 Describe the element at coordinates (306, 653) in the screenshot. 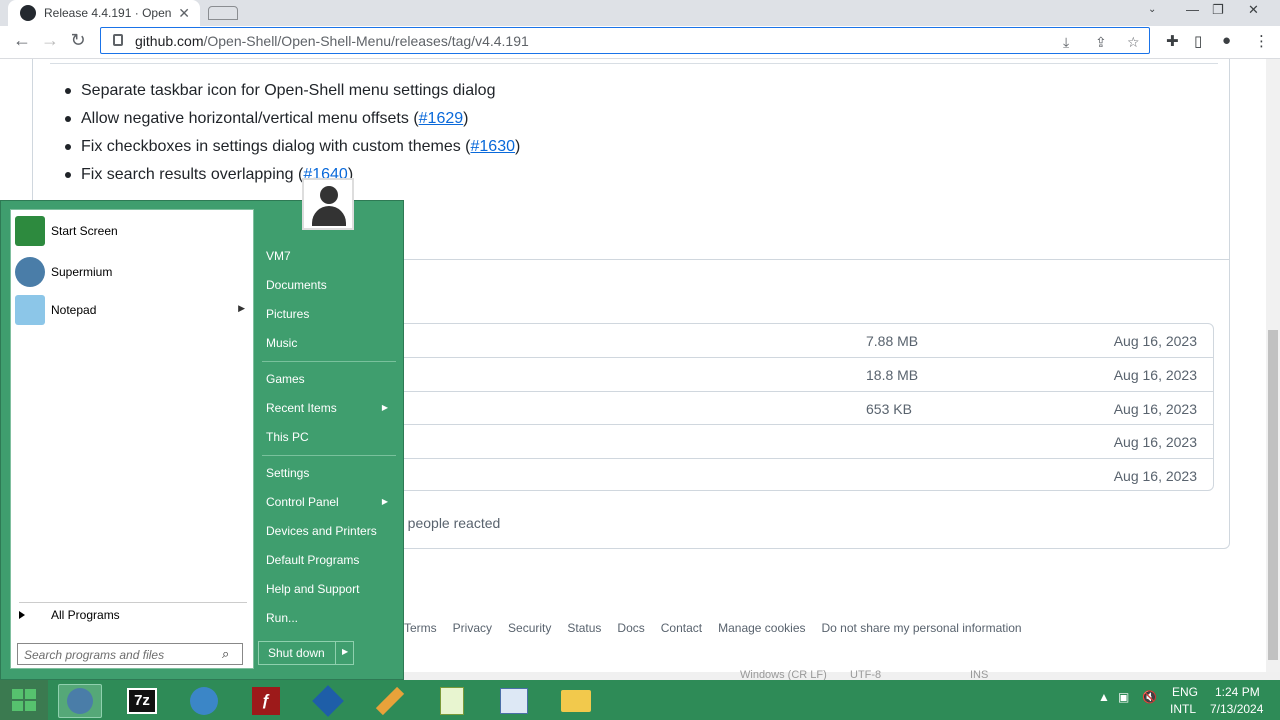

I see `shutdown-button: Shut down ▶` at that location.